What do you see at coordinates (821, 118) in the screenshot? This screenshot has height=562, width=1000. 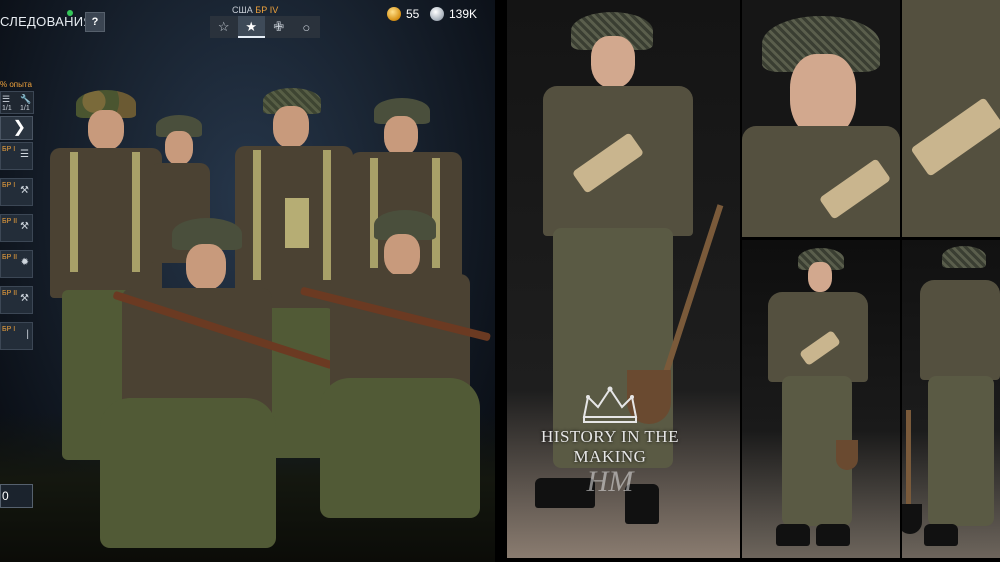 I see `photo-closeup-face` at bounding box center [821, 118].